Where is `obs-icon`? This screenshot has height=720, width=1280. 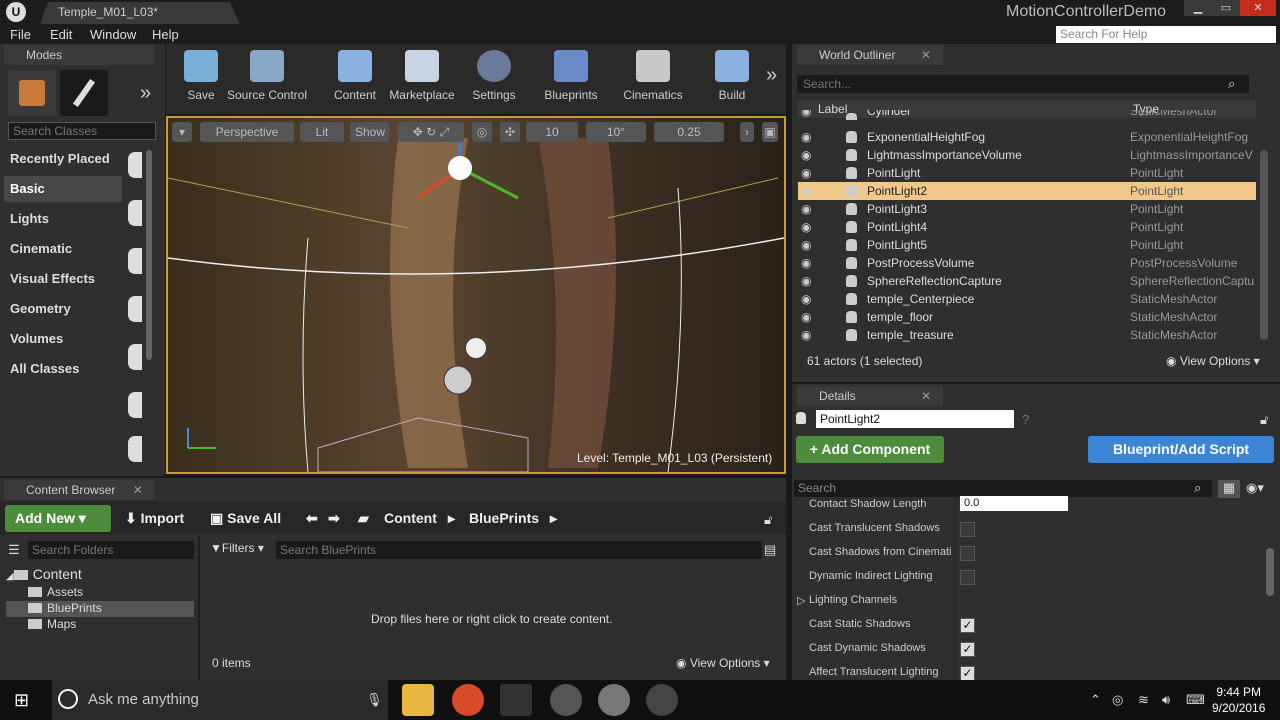
obs-icon is located at coordinates (662, 700).